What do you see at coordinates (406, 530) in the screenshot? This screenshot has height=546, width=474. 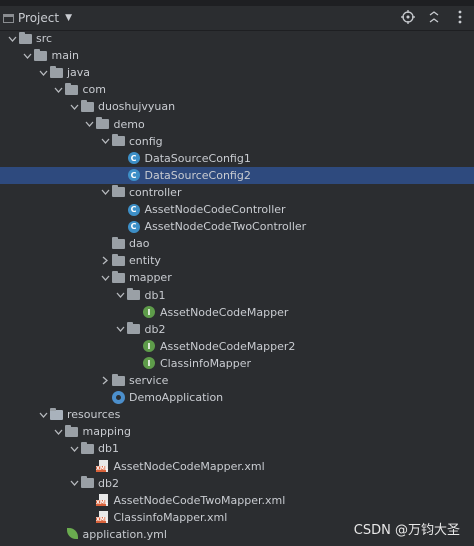 I see `watermark: CSDN @万钧大圣` at bounding box center [406, 530].